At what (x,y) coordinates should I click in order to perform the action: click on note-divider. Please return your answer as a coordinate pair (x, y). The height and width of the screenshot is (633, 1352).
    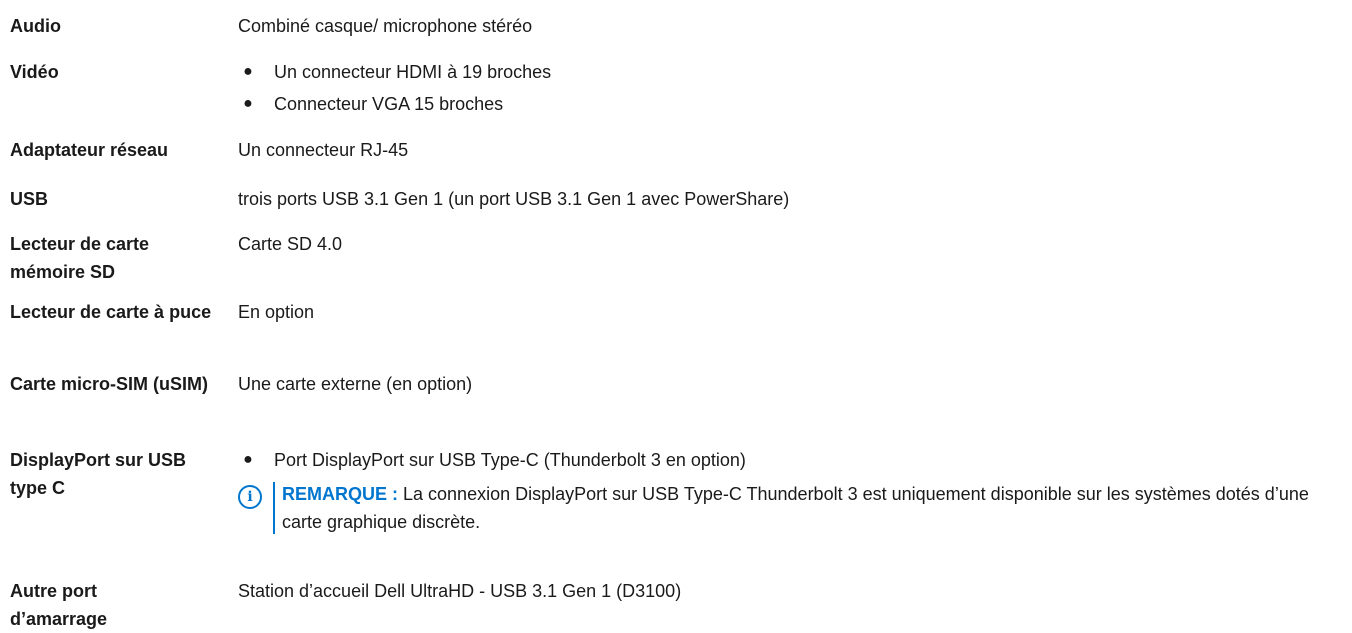
    Looking at the image, I should click on (274, 508).